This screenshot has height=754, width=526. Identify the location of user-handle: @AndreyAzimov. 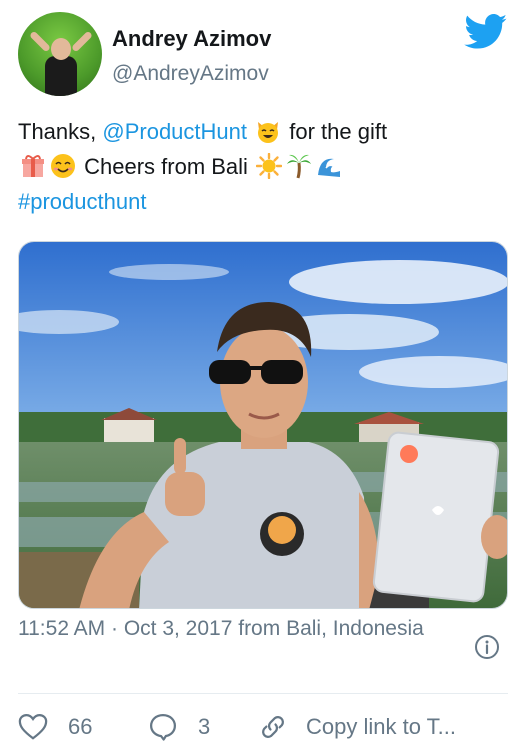
(190, 74).